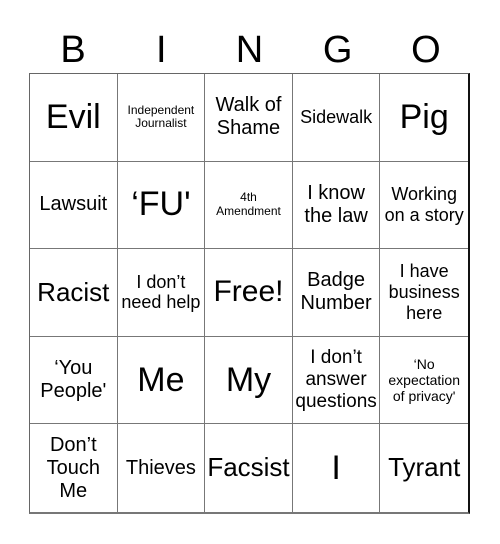 The image size is (500, 544). Describe the element at coordinates (337, 50) in the screenshot. I see `header-letter-g: G` at that location.